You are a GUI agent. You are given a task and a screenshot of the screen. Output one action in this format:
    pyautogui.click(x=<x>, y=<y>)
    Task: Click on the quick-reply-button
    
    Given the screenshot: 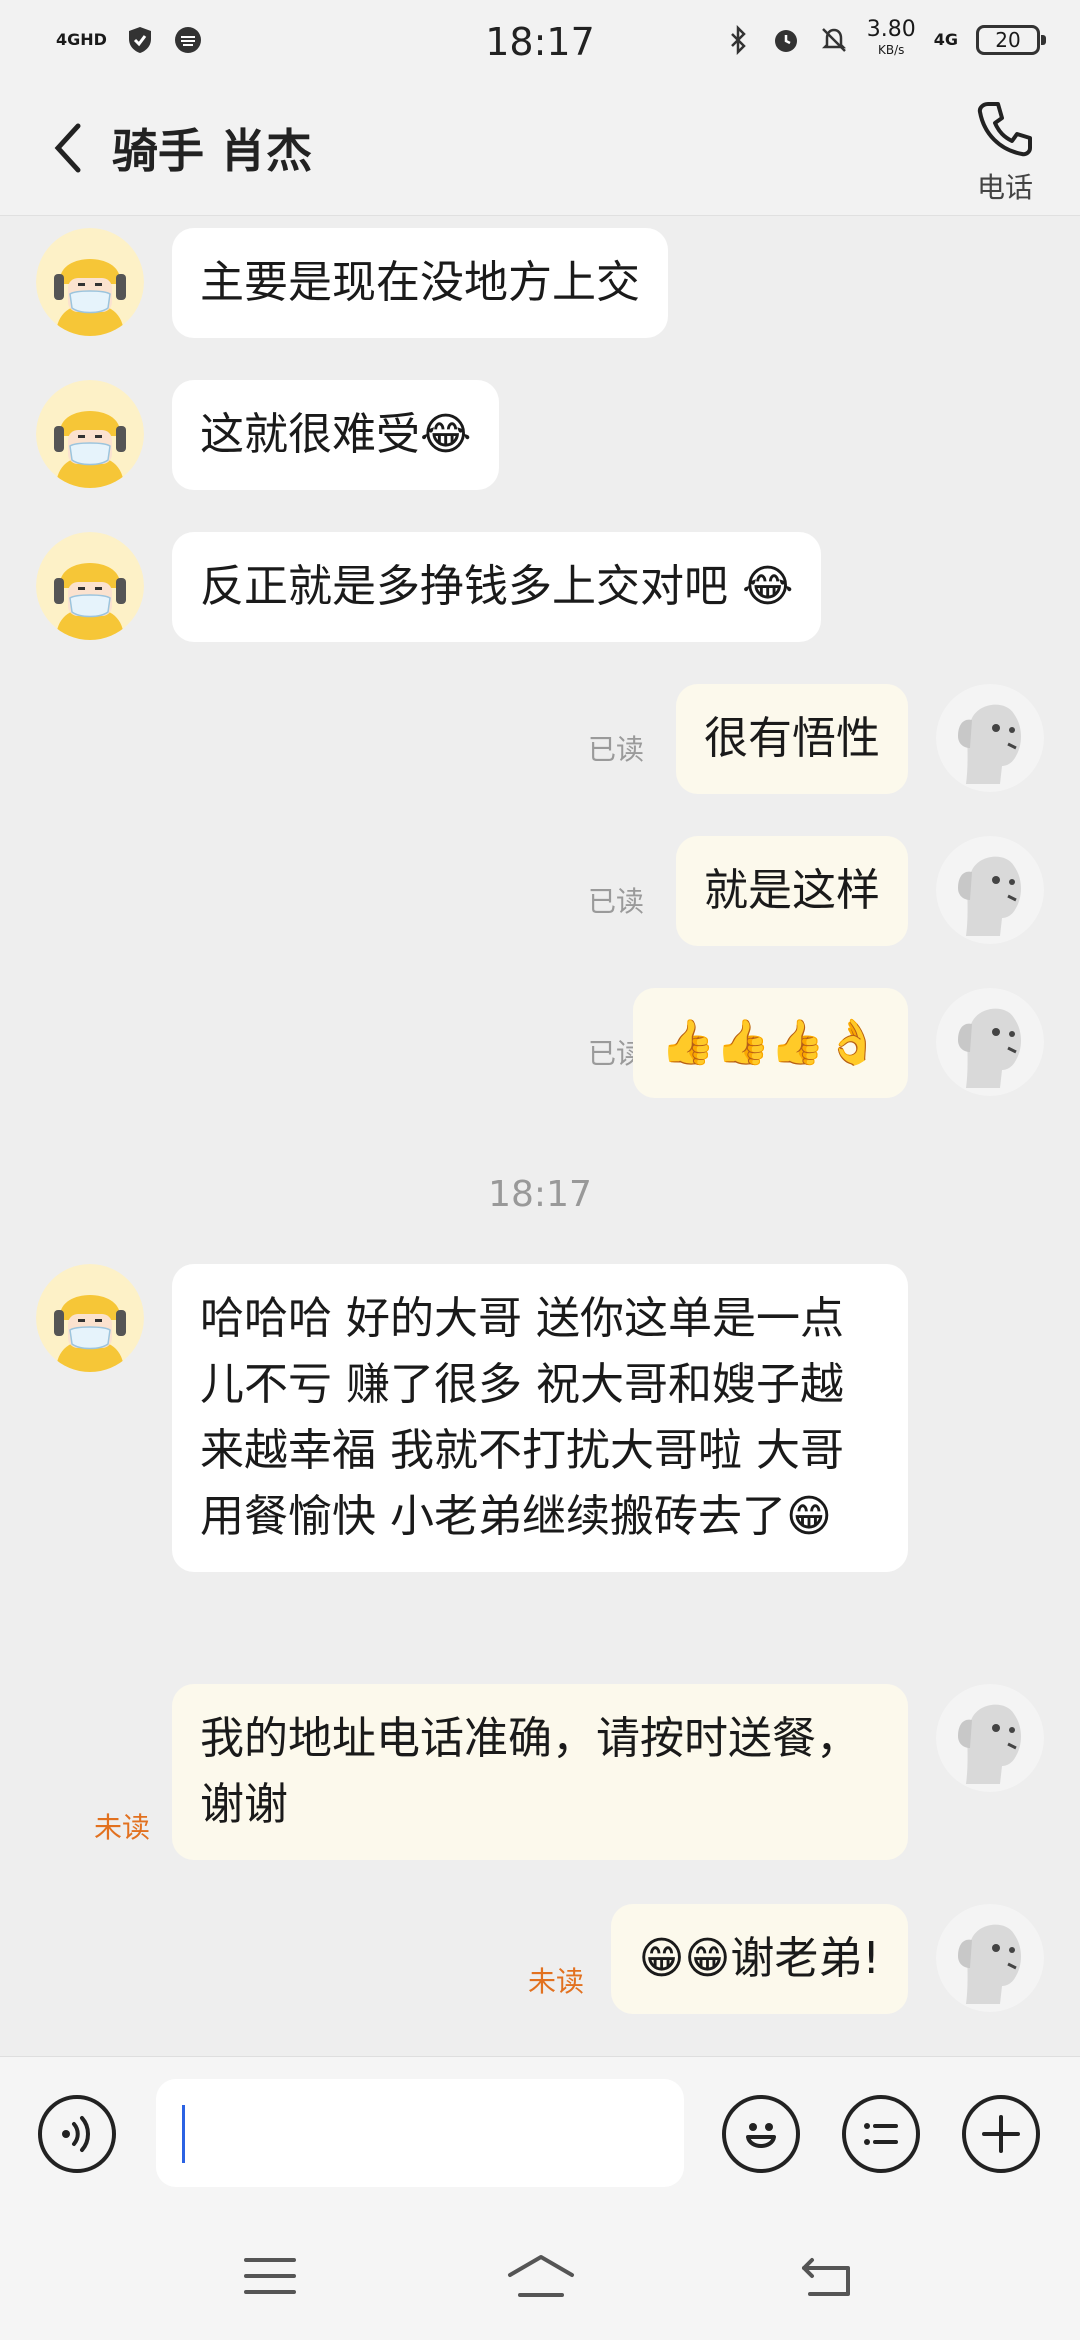 What is the action you would take?
    pyautogui.click(x=881, y=2134)
    